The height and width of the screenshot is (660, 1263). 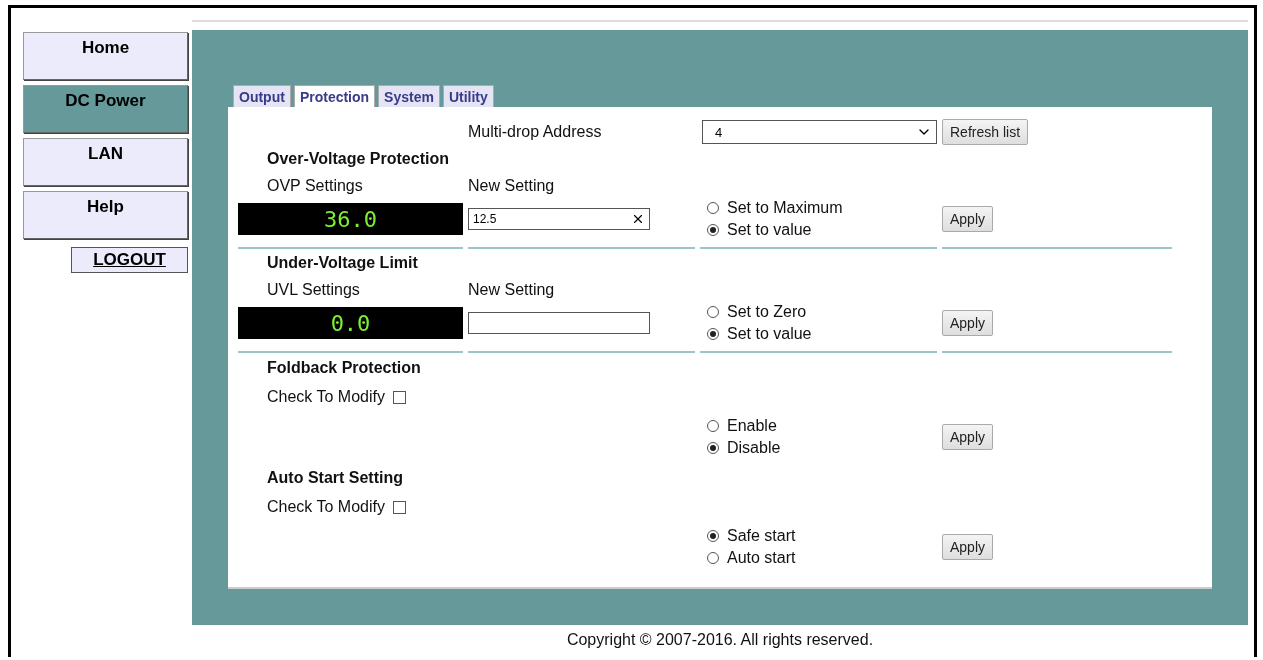 What do you see at coordinates (350, 323) in the screenshot?
I see `reading-display: 0.0` at bounding box center [350, 323].